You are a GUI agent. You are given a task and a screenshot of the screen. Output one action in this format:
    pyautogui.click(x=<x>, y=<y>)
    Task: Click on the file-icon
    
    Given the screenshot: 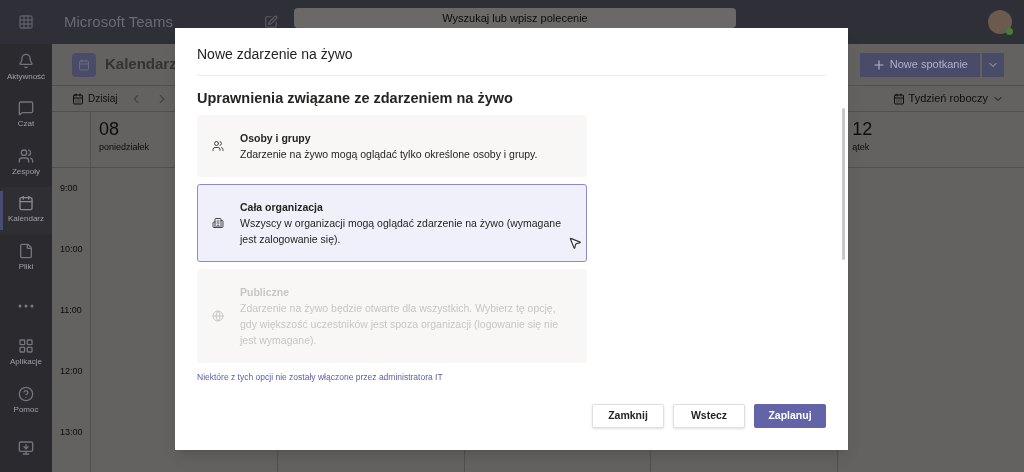 What is the action you would take?
    pyautogui.click(x=26, y=251)
    